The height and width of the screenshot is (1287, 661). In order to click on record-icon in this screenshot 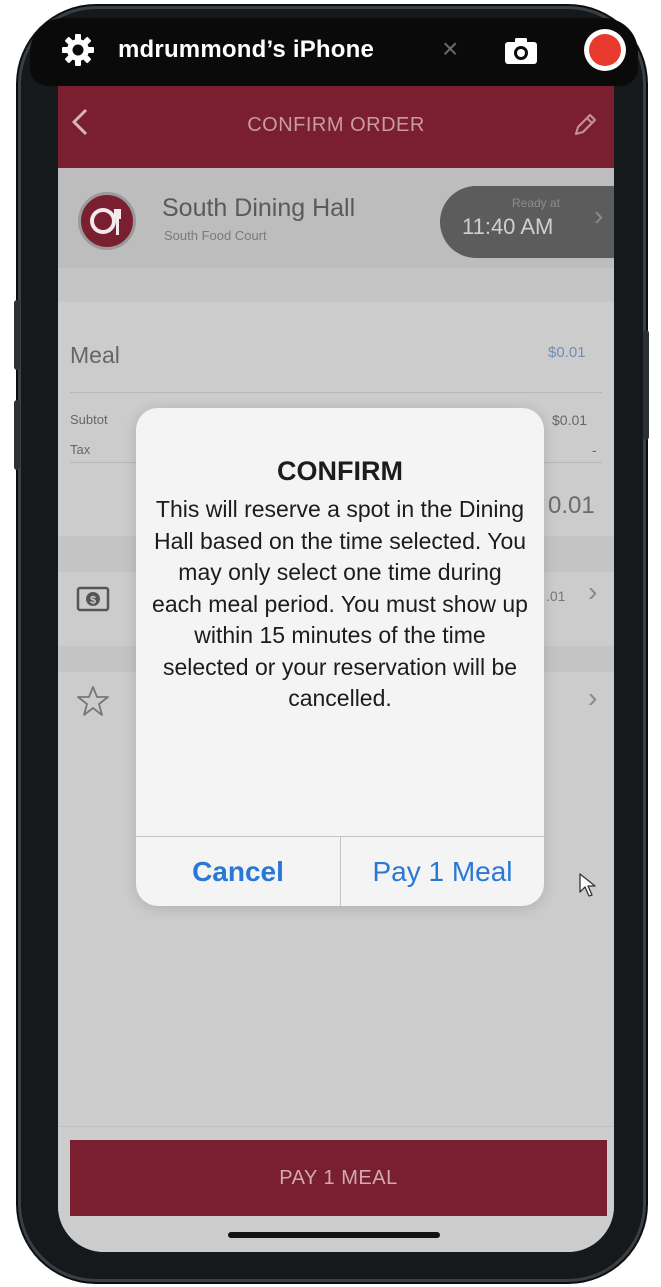, I will do `click(605, 50)`.